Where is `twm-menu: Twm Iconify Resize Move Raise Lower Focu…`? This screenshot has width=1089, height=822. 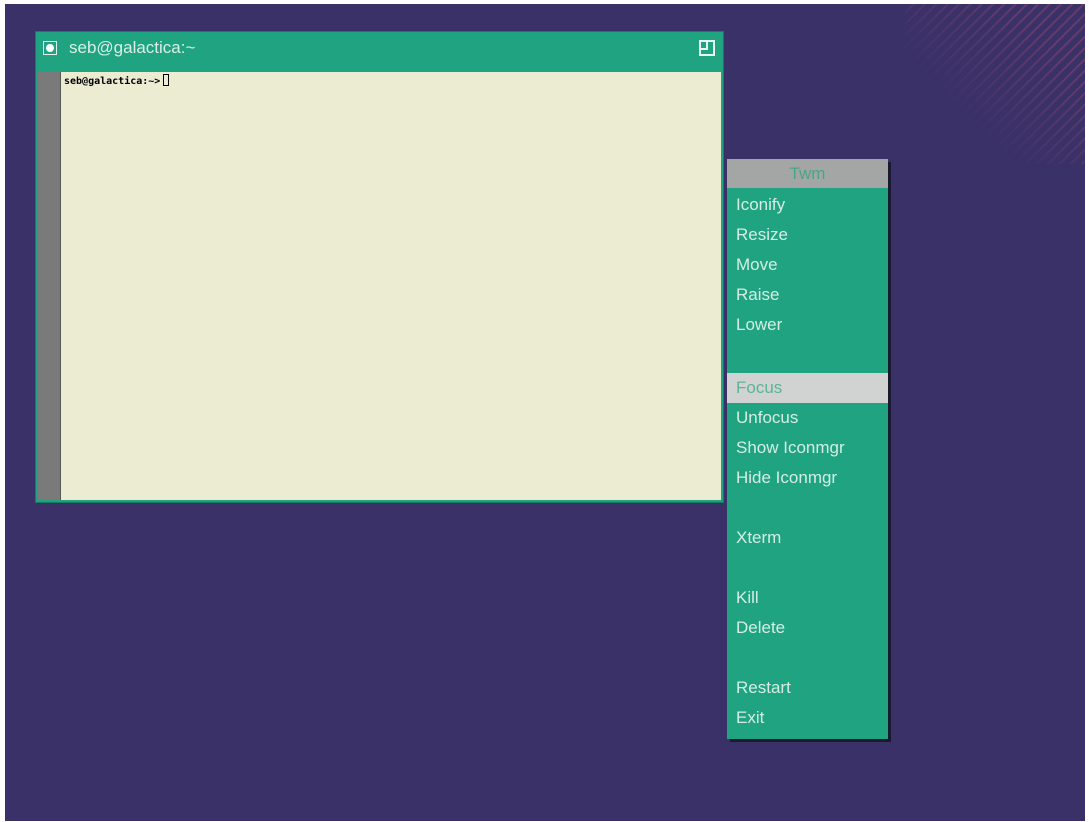
twm-menu: Twm Iconify Resize Move Raise Lower Focu… is located at coordinates (807, 449).